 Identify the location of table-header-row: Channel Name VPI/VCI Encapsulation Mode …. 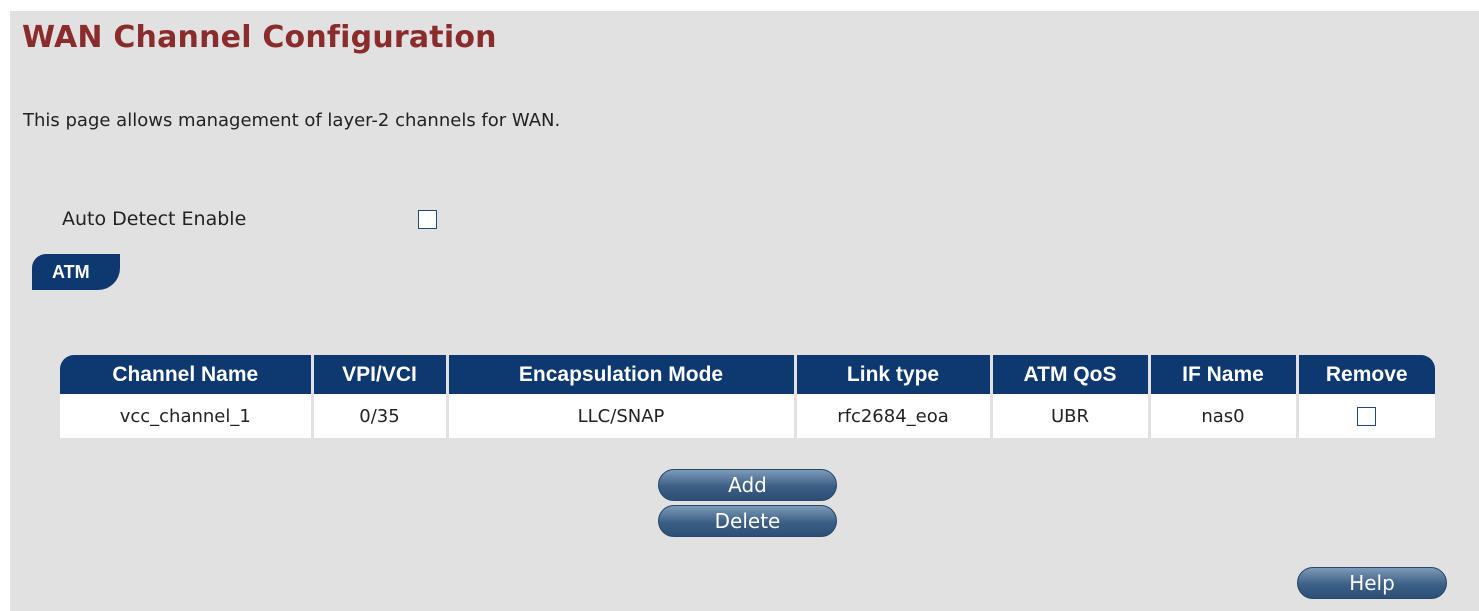
(747, 374).